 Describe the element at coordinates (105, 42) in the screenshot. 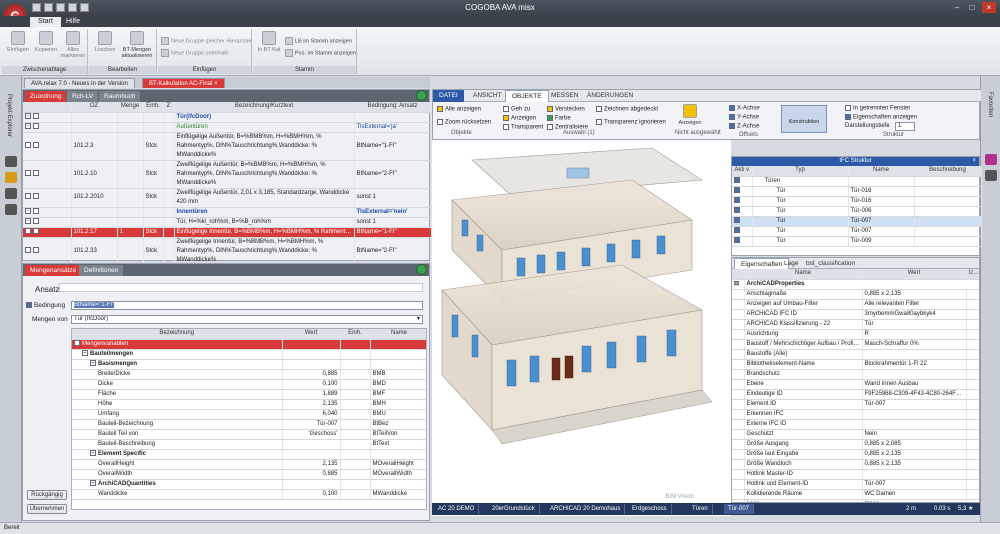

I see `delete-button: Löschen` at that location.